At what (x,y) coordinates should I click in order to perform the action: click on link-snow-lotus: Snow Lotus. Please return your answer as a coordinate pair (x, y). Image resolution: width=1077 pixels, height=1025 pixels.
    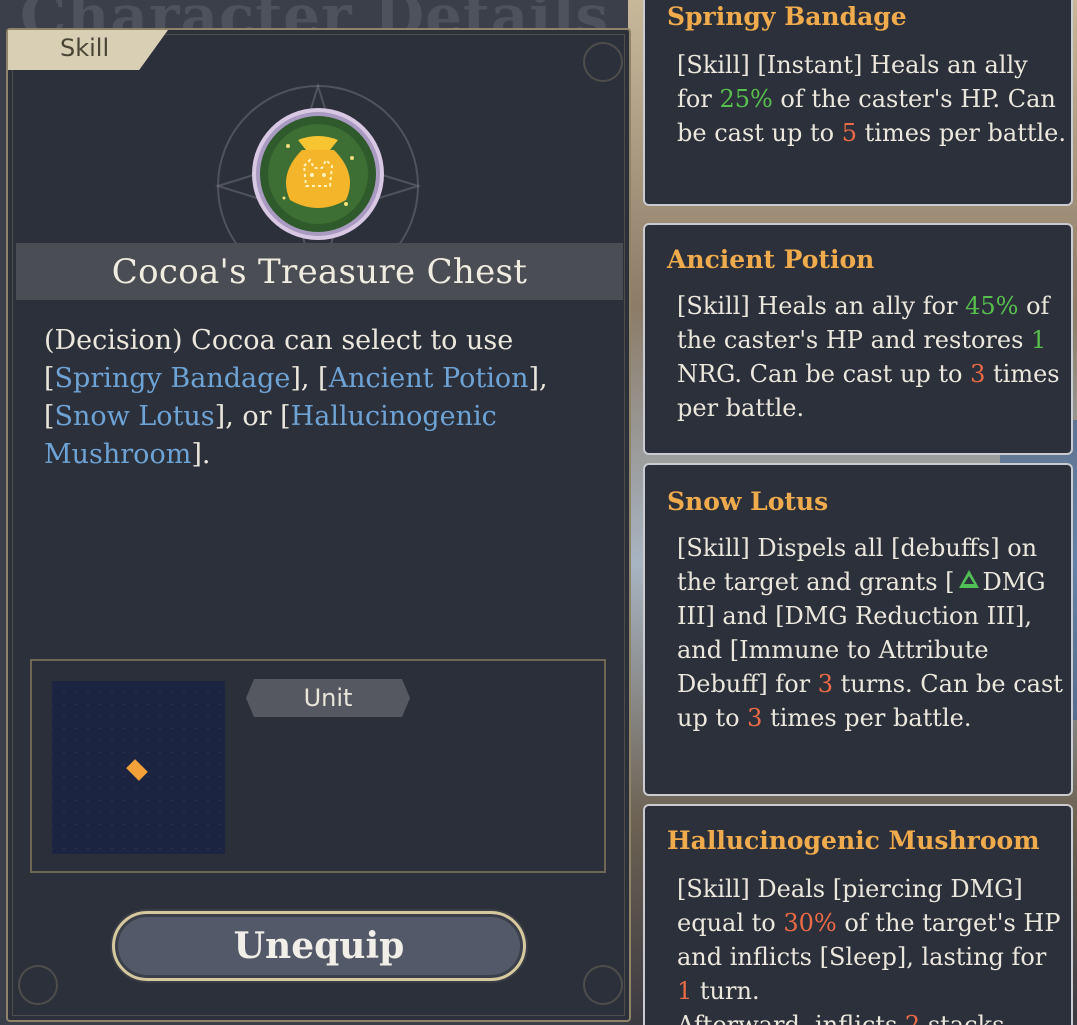
    Looking at the image, I should click on (135, 416).